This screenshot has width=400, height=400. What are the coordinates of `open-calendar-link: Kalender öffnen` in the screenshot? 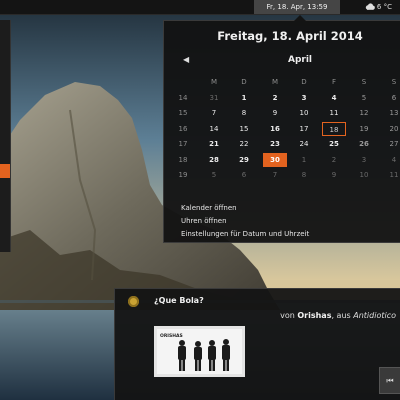 It's located at (245, 208).